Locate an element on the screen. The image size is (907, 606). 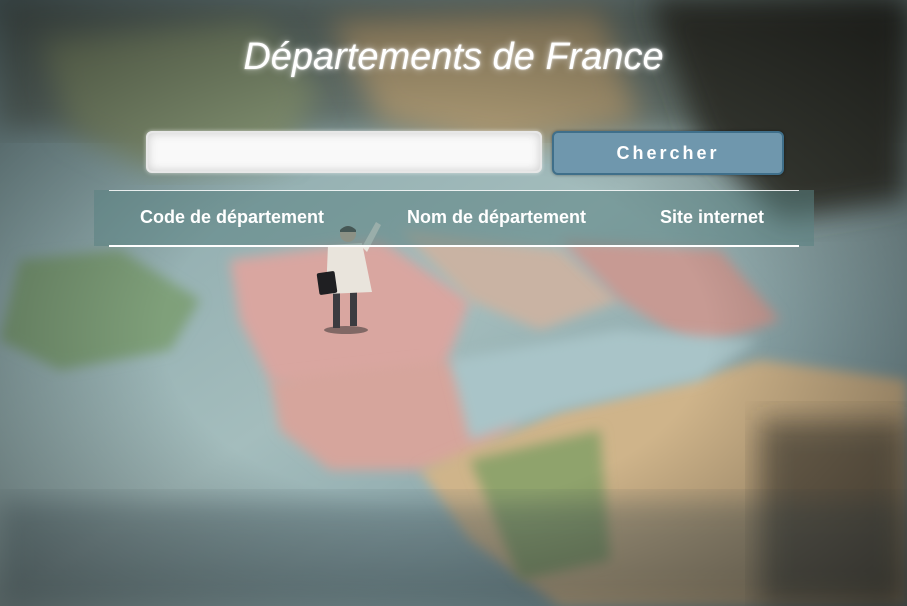
search-bar: Chercher is located at coordinates (465, 153).